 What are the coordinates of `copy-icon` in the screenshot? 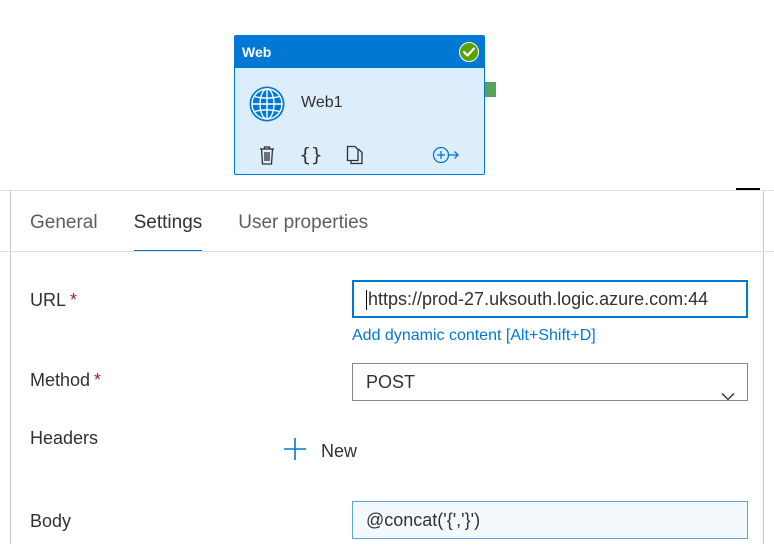 It's located at (355, 155).